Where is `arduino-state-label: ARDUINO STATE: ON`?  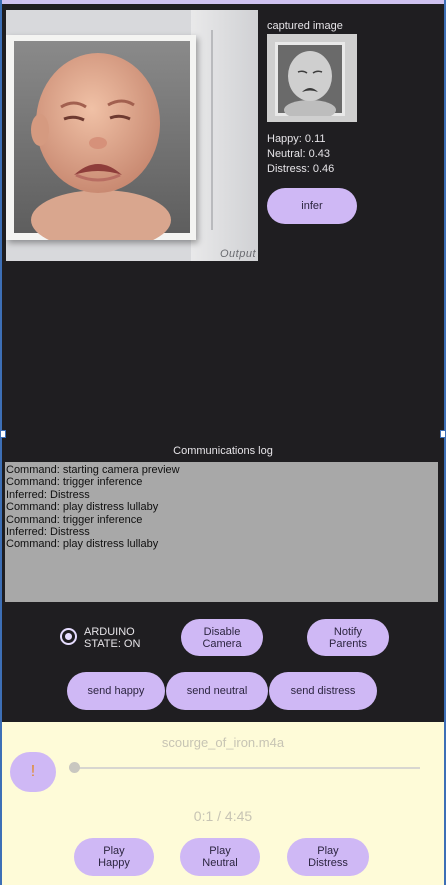 arduino-state-label: ARDUINO STATE: ON is located at coordinates (112, 638).